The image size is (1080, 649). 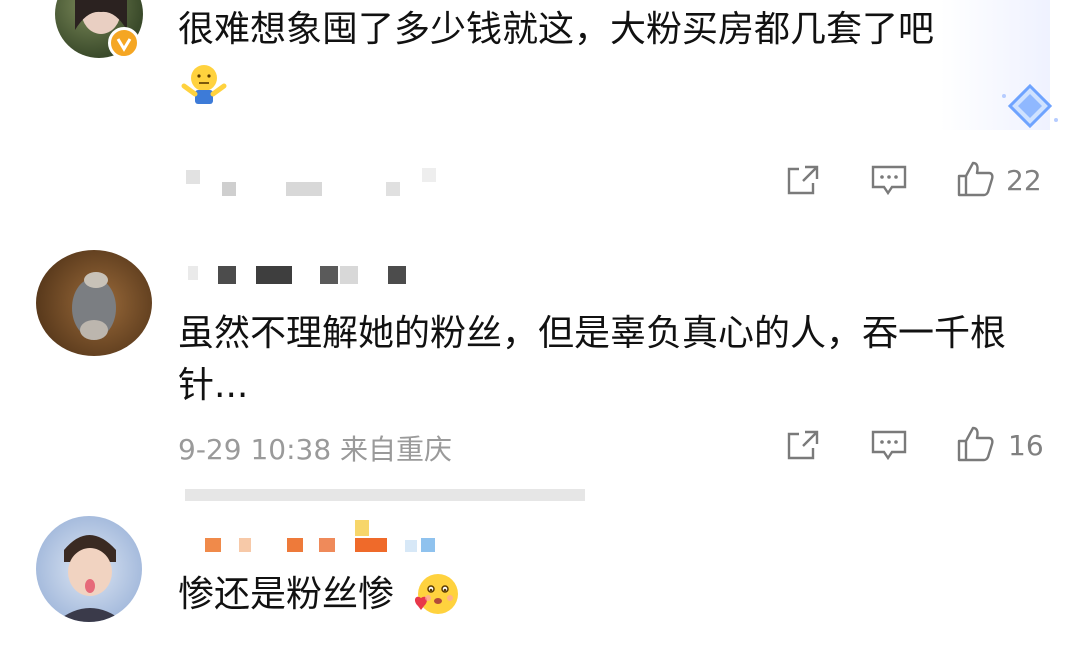 I want to click on comment-text: 惨还是粉丝惨, so click(x=286, y=594).